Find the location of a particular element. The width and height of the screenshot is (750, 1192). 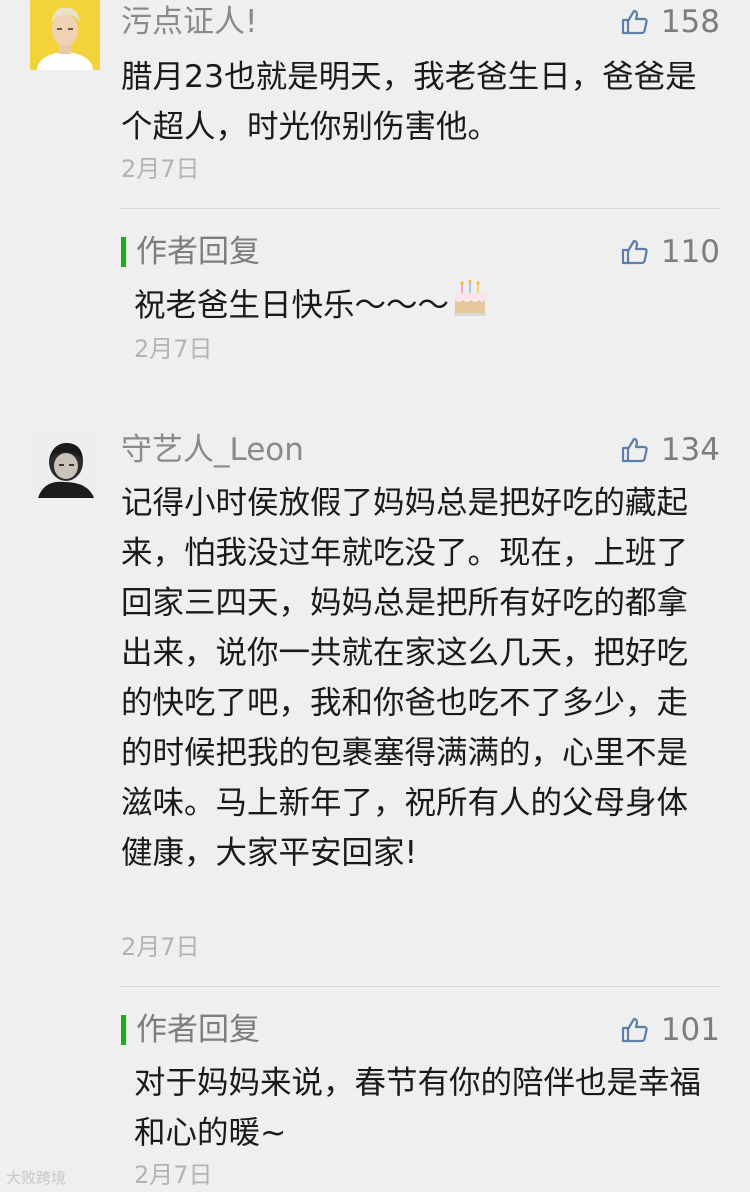

watermark: 大败跨境 is located at coordinates (36, 1178).